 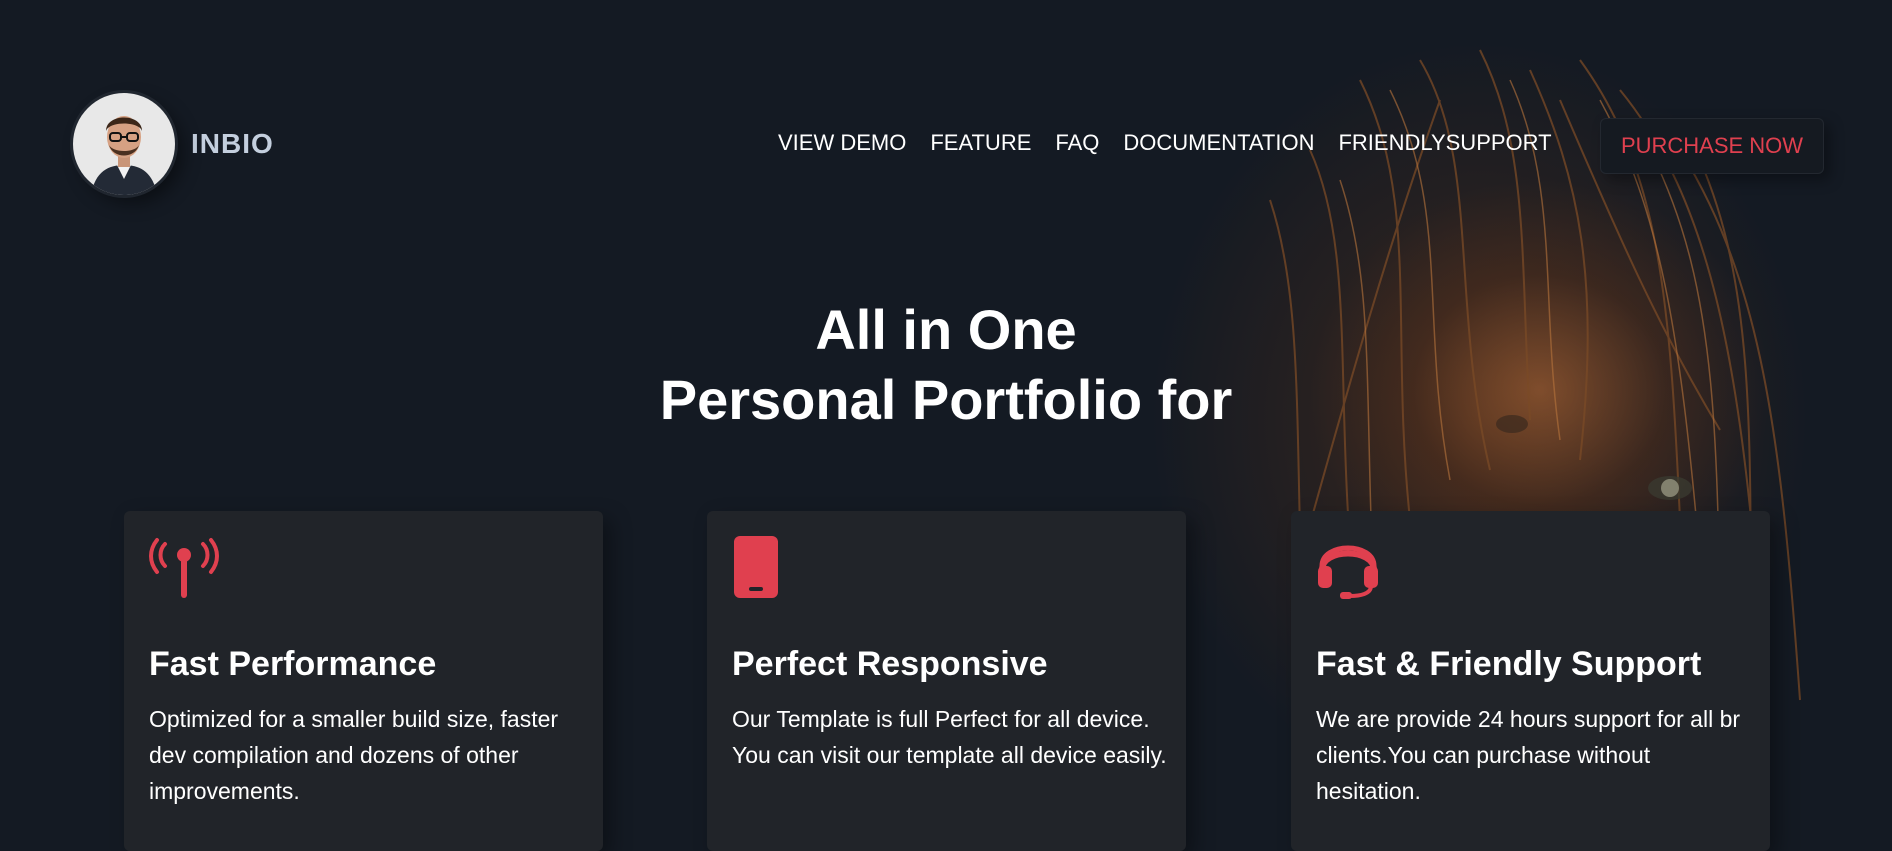 What do you see at coordinates (232, 143) in the screenshot?
I see `brand-name: INBIO` at bounding box center [232, 143].